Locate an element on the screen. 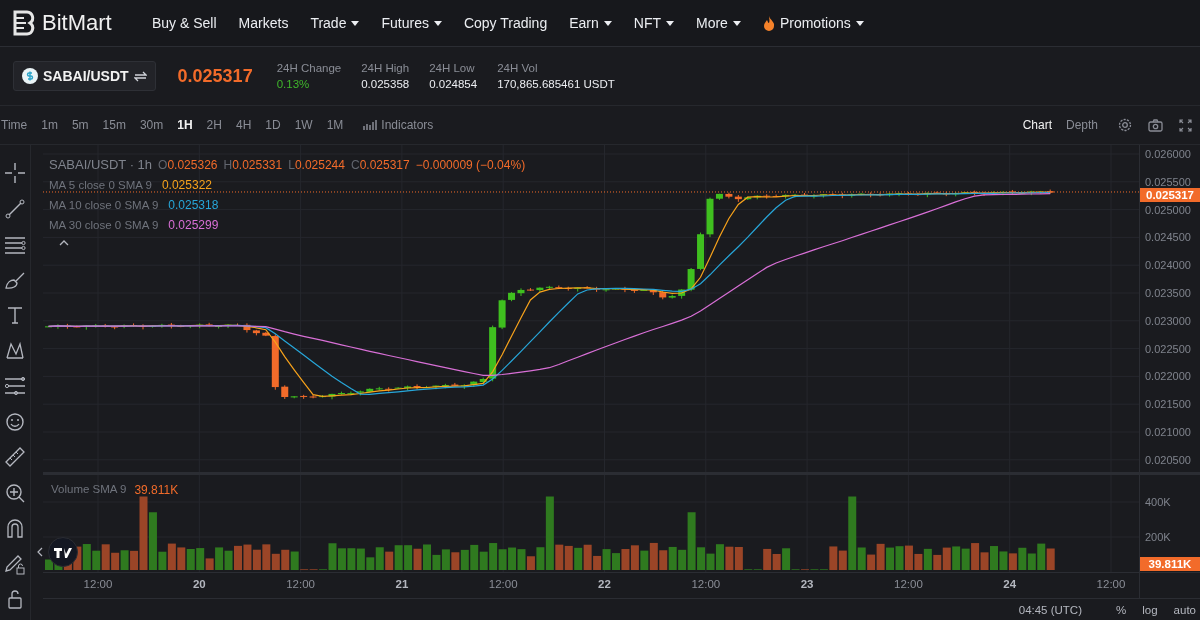  time-label: 23 is located at coordinates (807, 584).